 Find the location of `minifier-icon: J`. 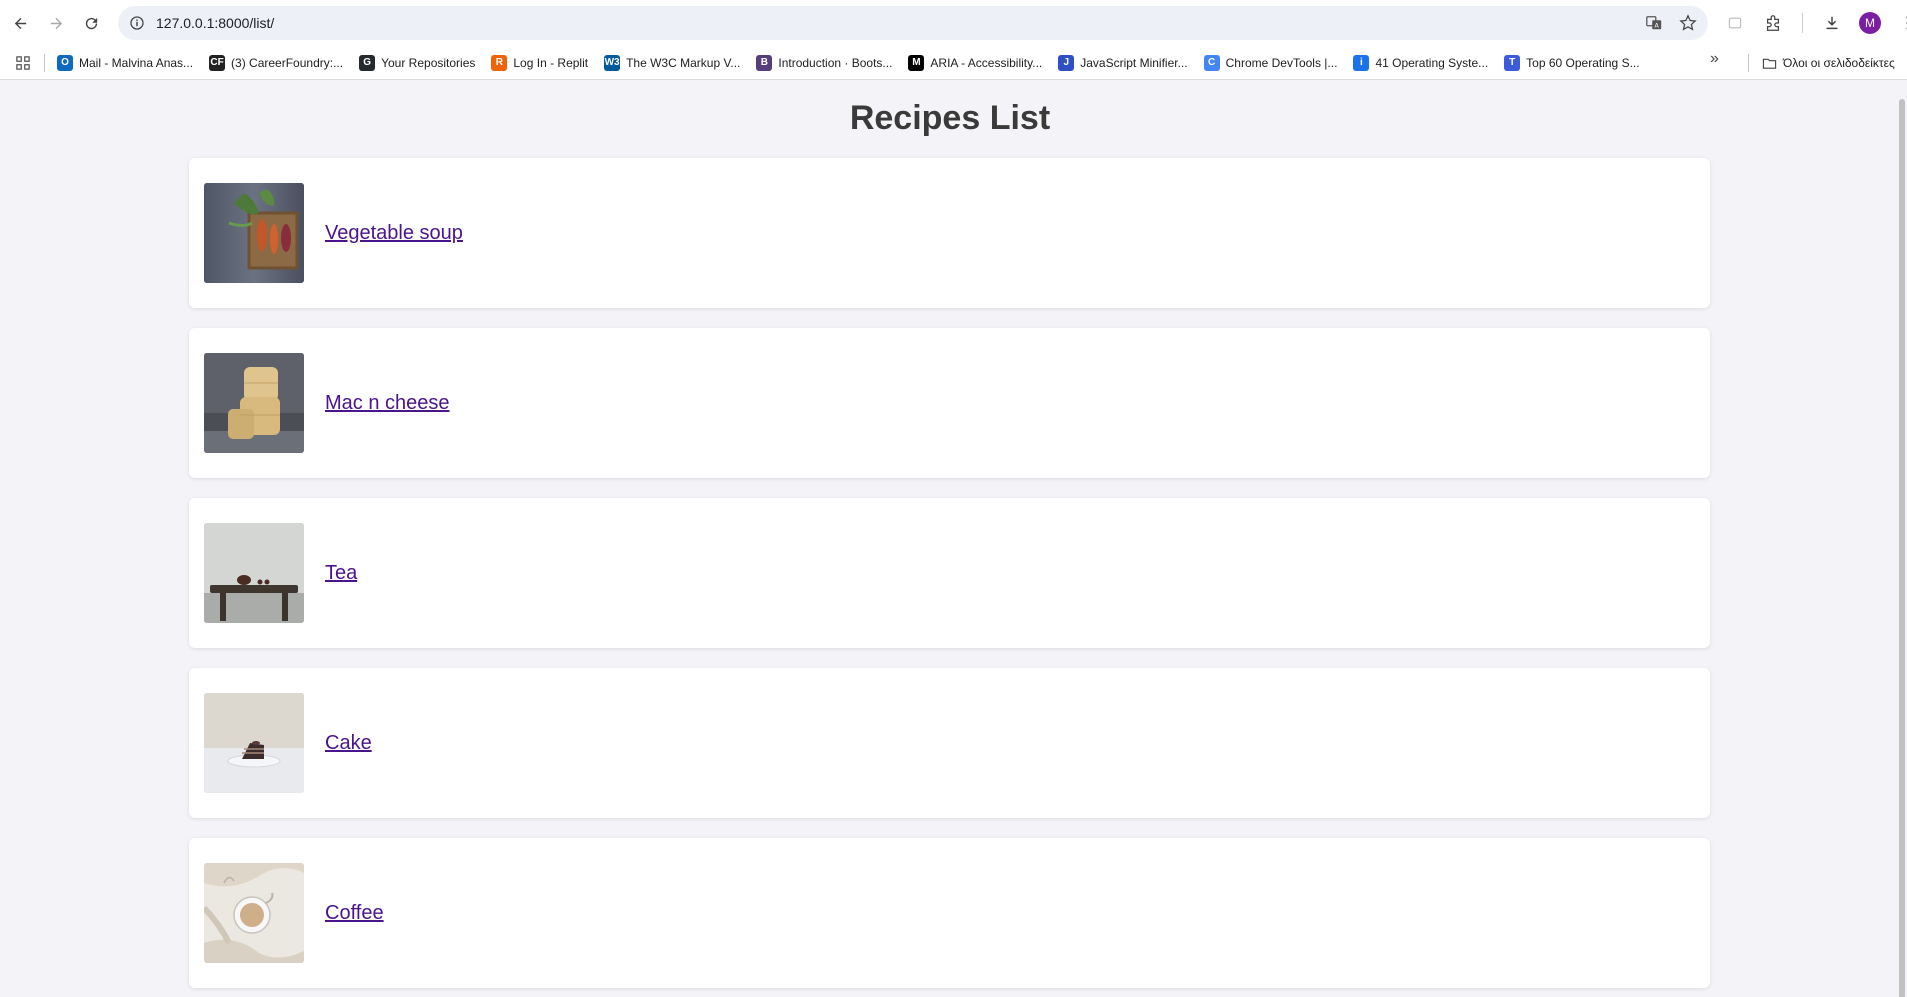

minifier-icon: J is located at coordinates (1066, 62).